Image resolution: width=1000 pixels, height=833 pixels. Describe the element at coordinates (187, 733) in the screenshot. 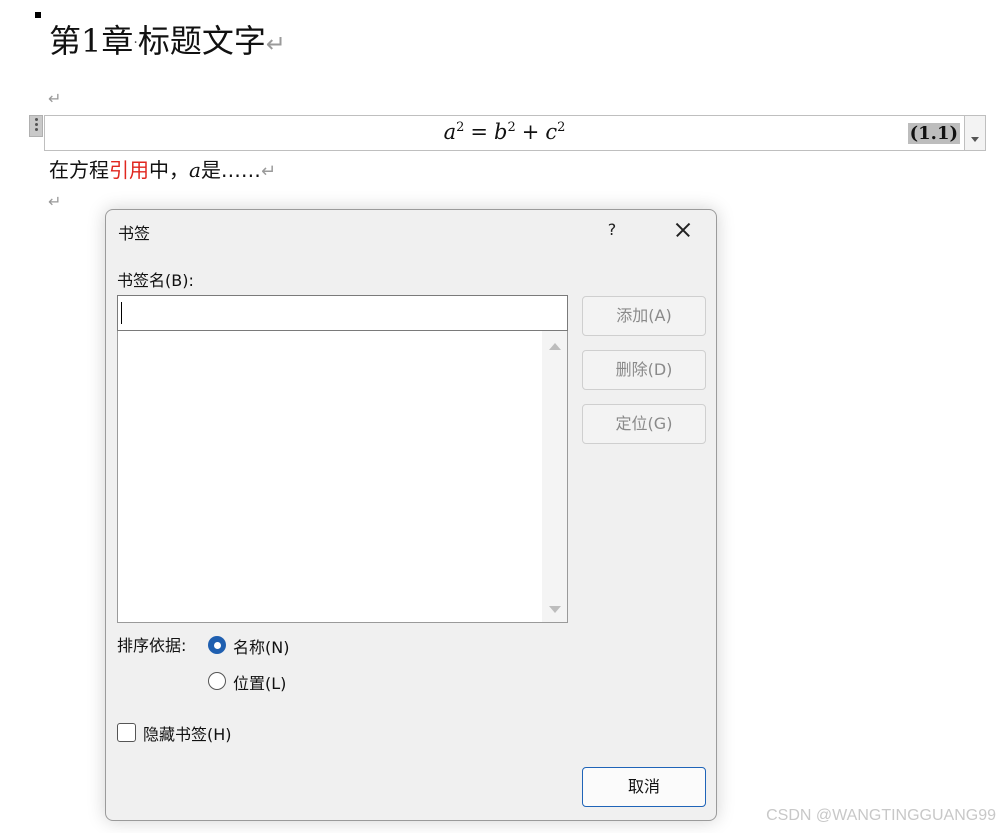

I see `hidden-bookmarks-label: 隐藏书签(H)` at that location.